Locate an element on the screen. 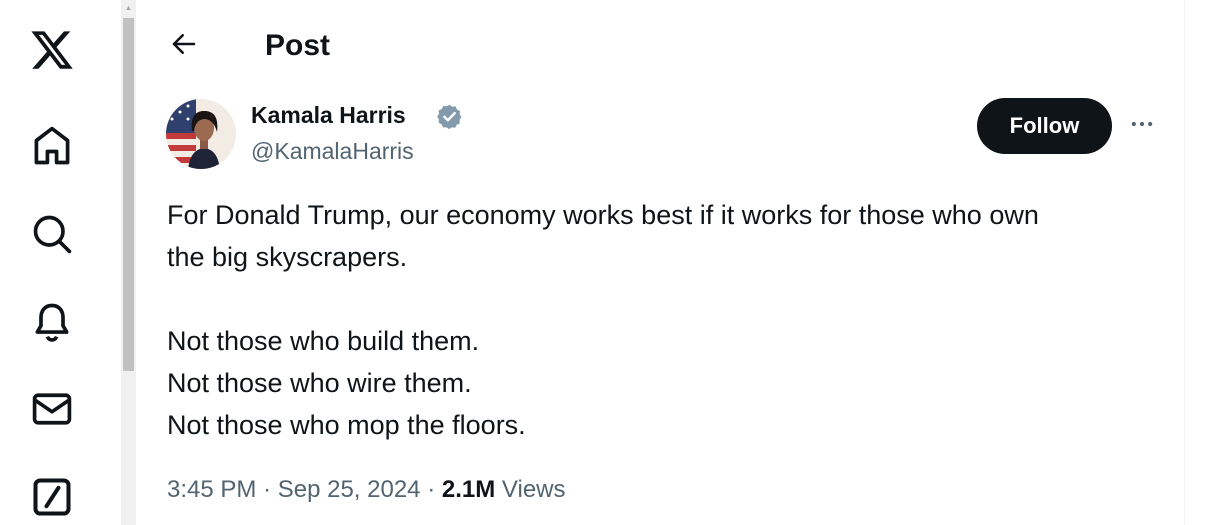 The width and height of the screenshot is (1225, 525). tweet-time: 3:45 PM is located at coordinates (211, 489).